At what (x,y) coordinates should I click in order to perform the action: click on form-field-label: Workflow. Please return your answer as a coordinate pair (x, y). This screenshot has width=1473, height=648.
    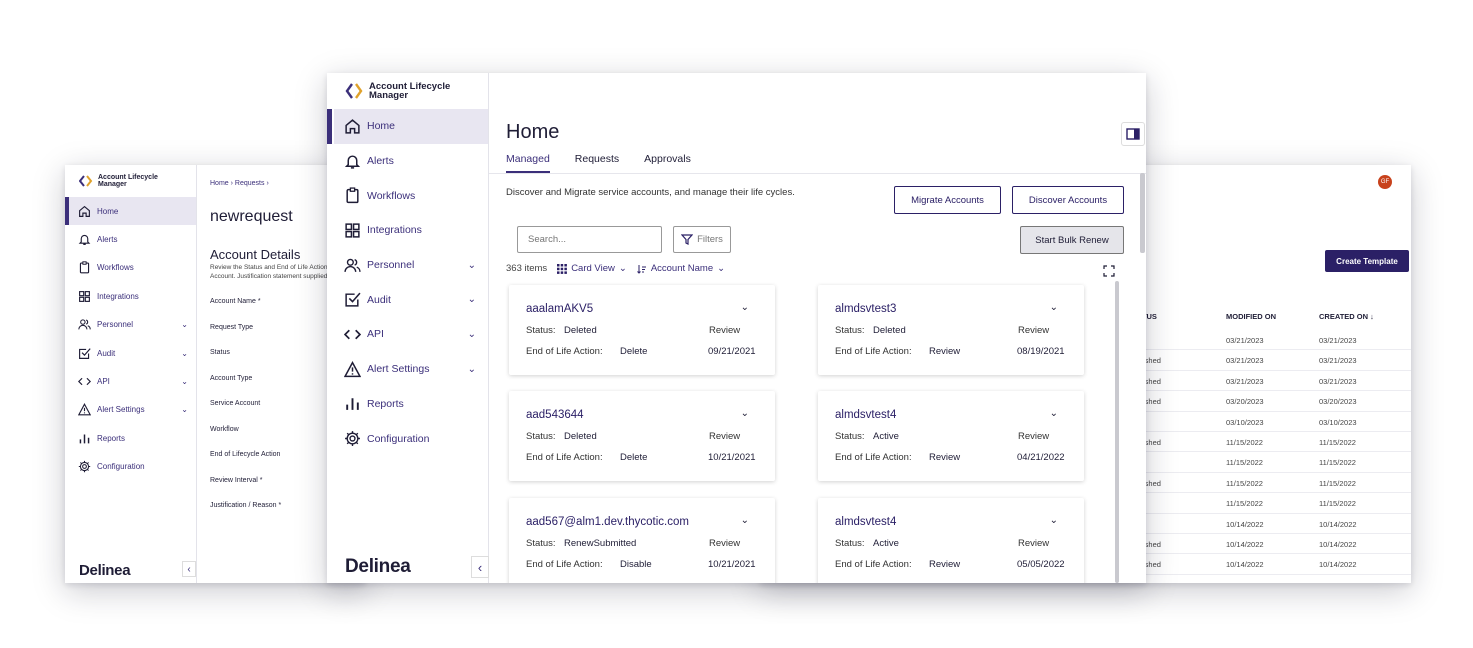
    Looking at the image, I should click on (224, 429).